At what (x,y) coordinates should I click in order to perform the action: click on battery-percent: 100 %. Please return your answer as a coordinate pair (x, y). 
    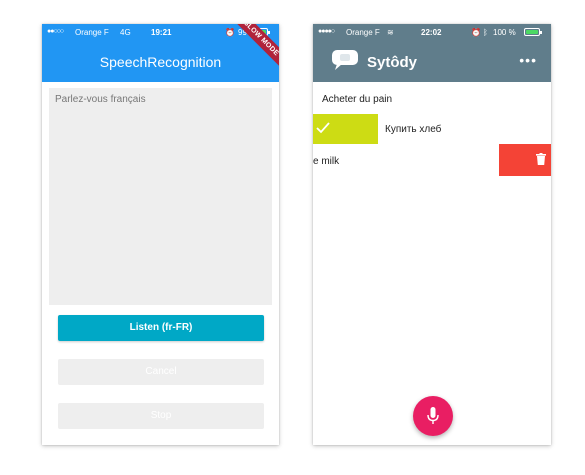
    Looking at the image, I should click on (504, 32).